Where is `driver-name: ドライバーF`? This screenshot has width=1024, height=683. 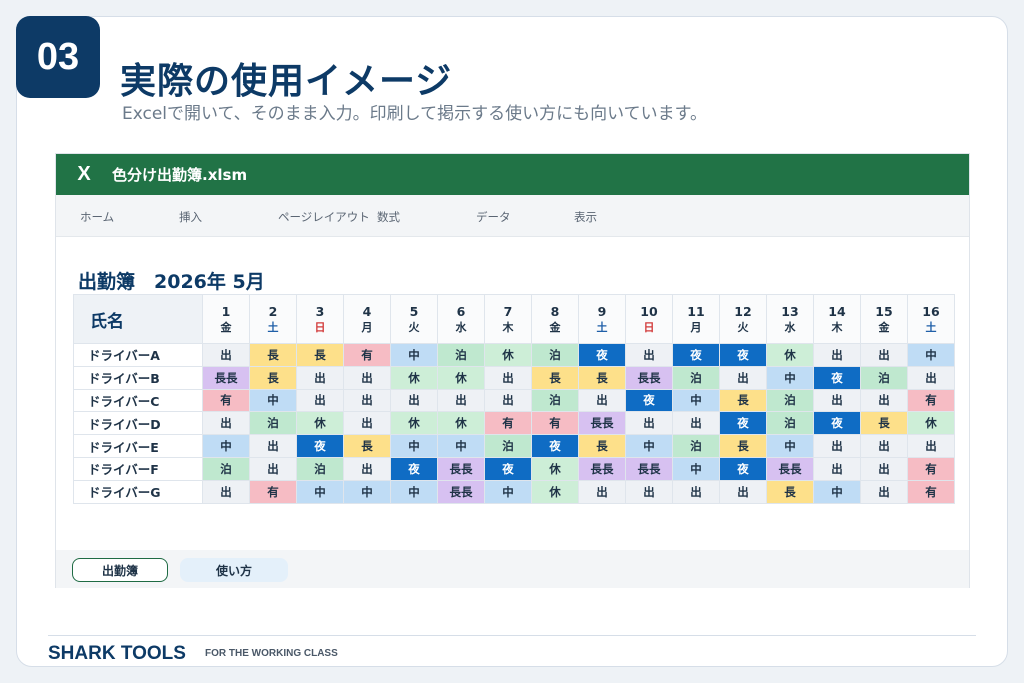
driver-name: ドライバーF is located at coordinates (138, 468).